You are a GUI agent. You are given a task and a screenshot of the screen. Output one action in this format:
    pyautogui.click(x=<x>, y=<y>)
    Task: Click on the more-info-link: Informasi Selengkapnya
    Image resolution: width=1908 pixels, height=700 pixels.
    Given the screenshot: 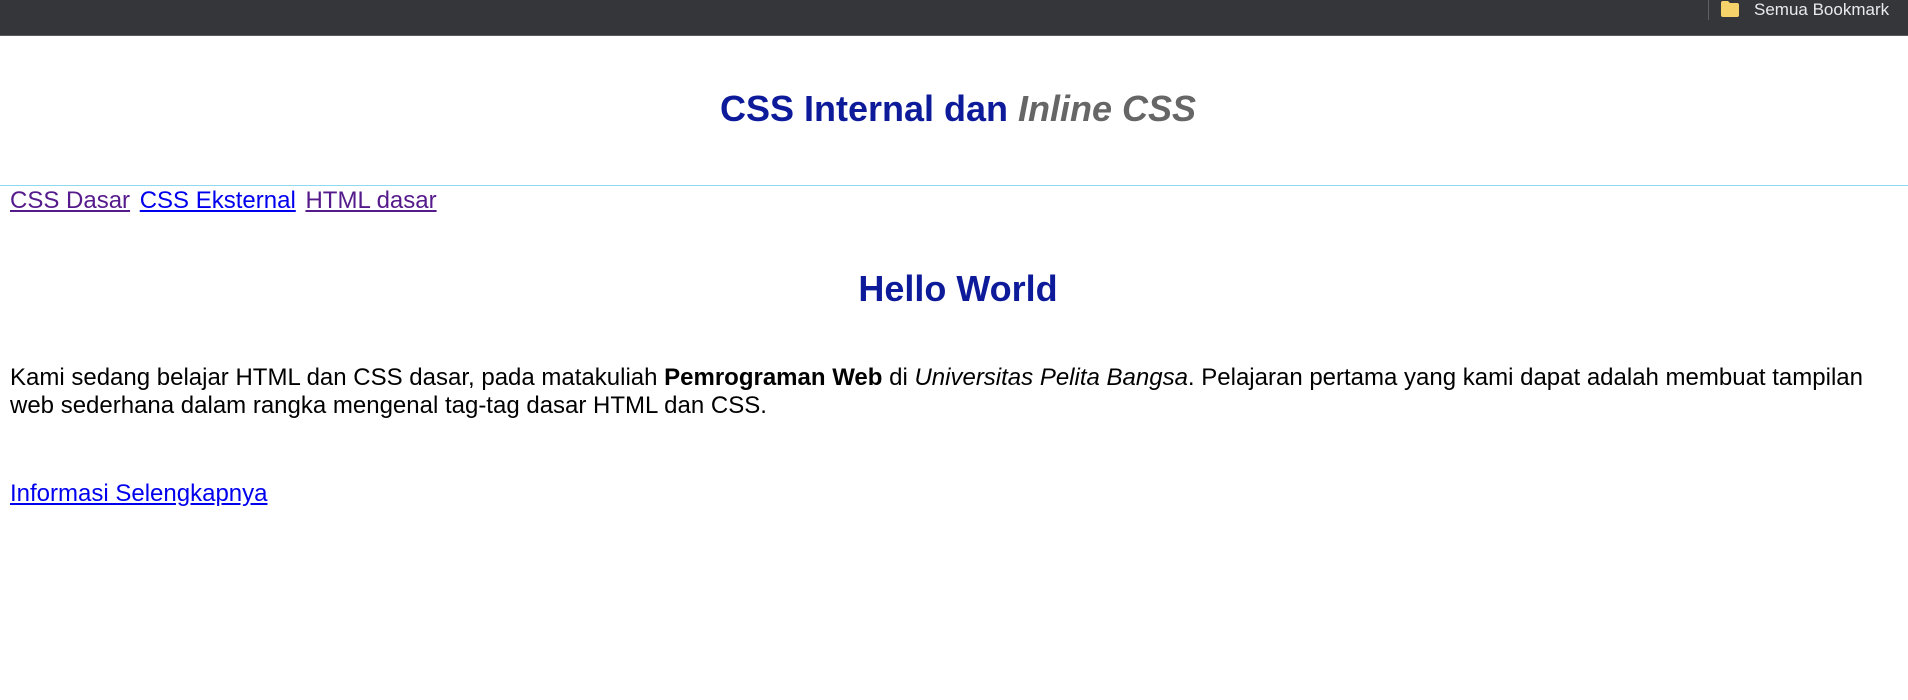 What is the action you would take?
    pyautogui.click(x=138, y=494)
    